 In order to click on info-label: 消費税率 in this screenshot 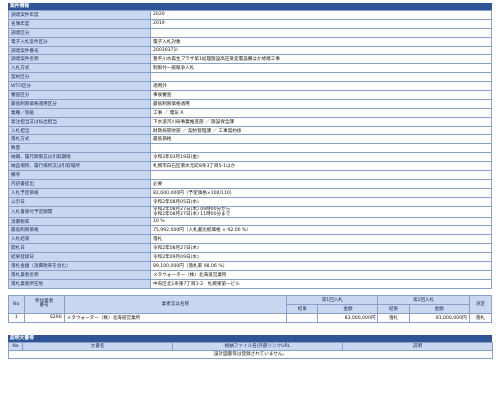, I will do `click(79, 221)`.